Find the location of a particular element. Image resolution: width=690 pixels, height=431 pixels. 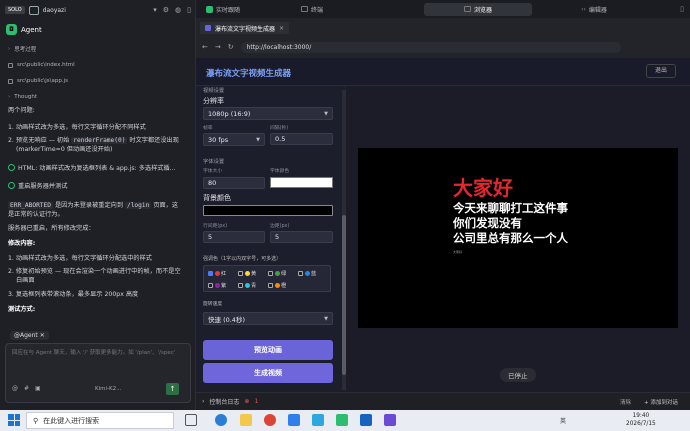

dropdown-icon: ▾ is located at coordinates (155, 10).